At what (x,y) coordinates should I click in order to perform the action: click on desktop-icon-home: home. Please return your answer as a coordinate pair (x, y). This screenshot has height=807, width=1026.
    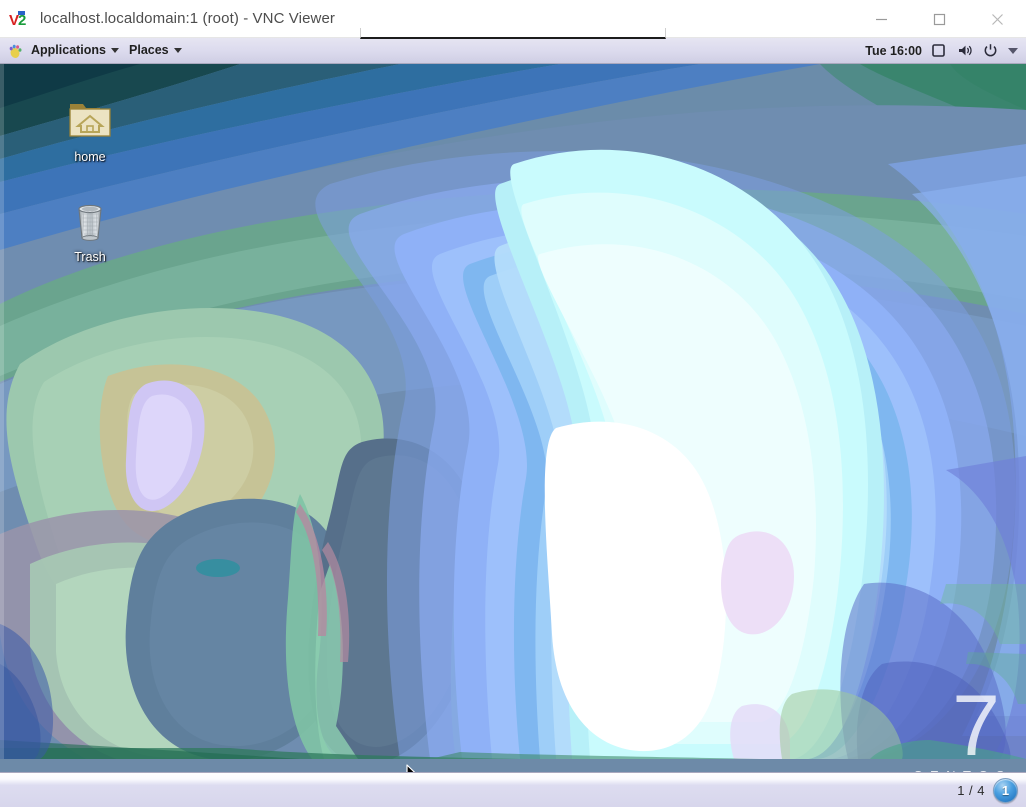
    Looking at the image, I should click on (90, 130).